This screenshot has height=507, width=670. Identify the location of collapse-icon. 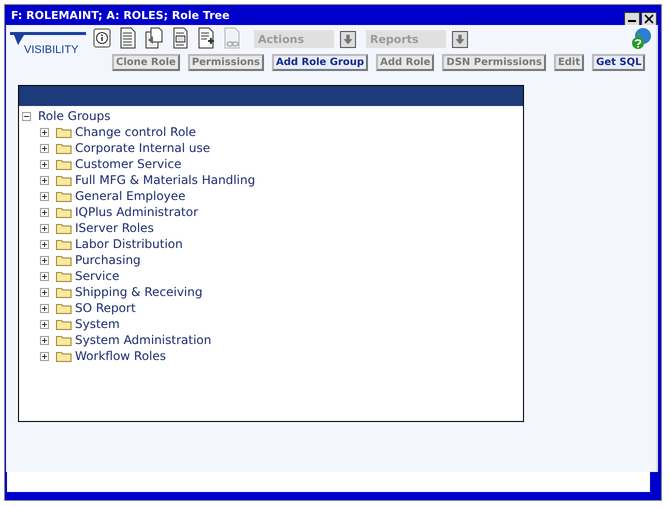
(26, 116).